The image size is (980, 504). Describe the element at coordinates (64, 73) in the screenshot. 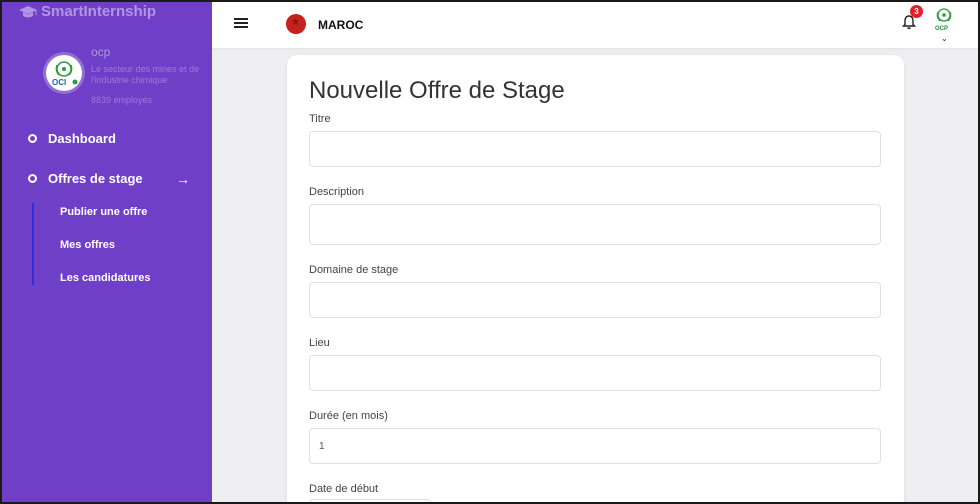

I see `organization-logo: OCI` at that location.